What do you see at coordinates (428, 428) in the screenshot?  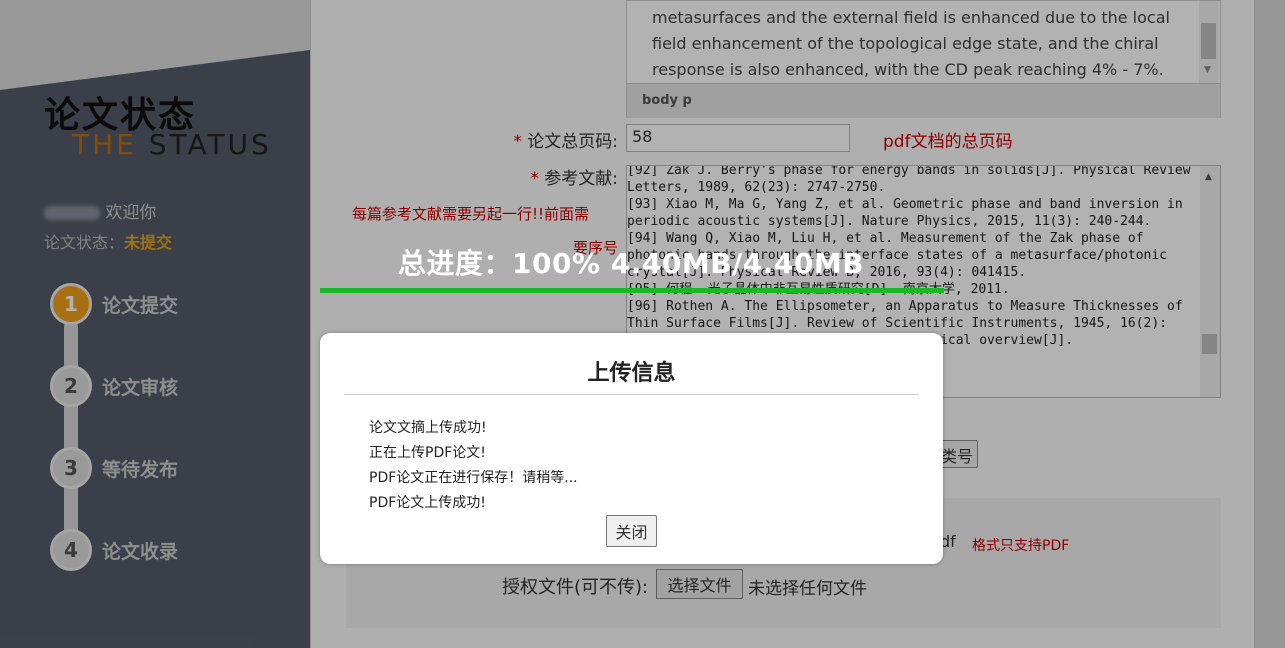 I see `dialog-message: 论文文摘上传成功!` at bounding box center [428, 428].